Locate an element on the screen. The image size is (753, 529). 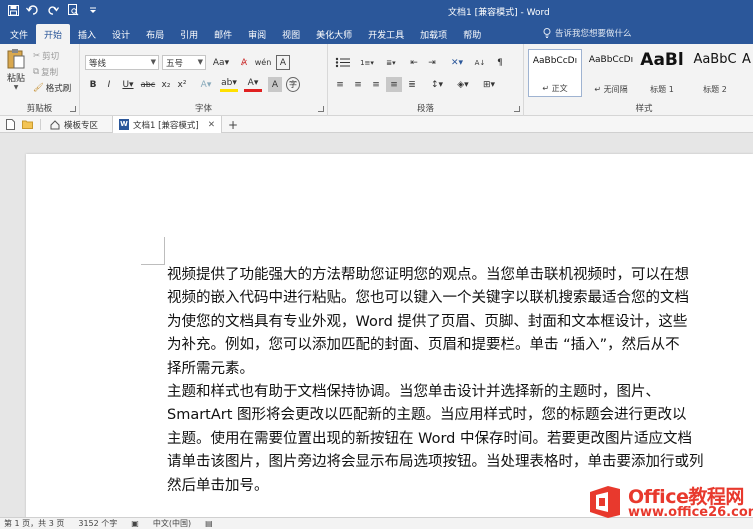
numbering-button: 1≡▾ is located at coordinates (367, 62).